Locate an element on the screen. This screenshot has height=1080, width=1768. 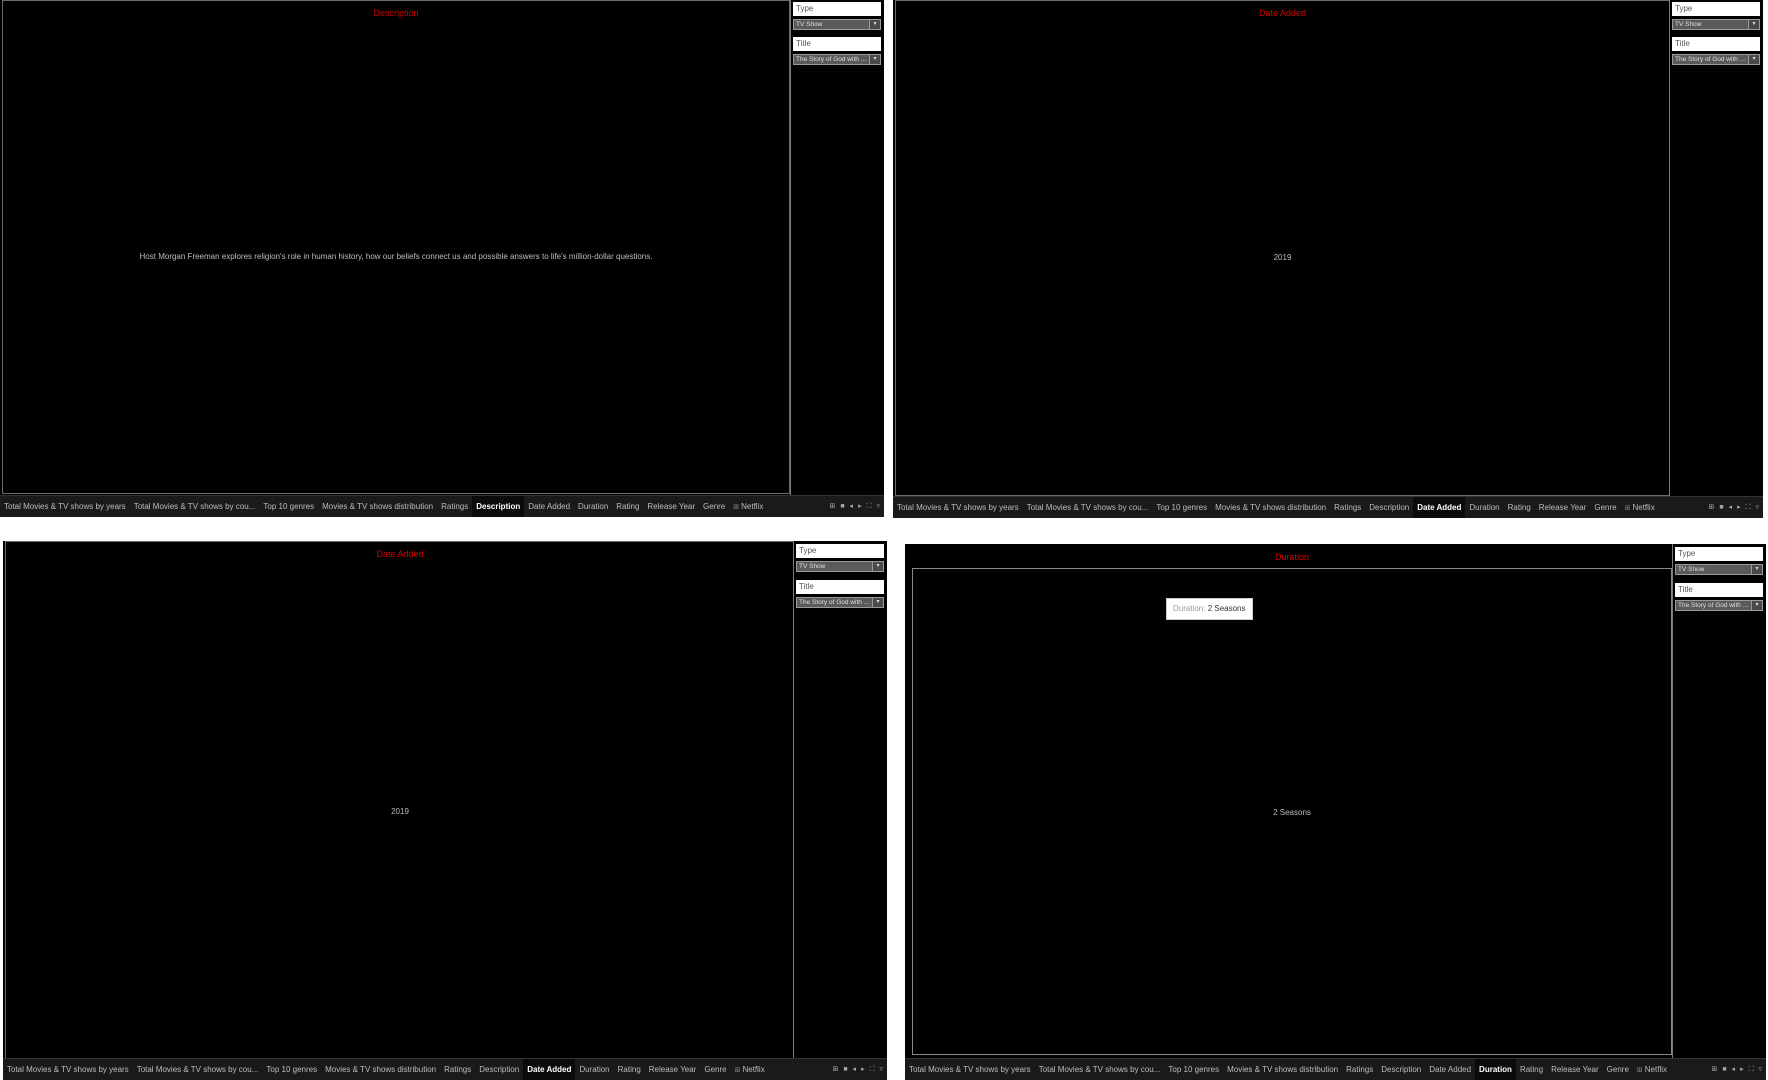
filter-label: Title is located at coordinates (1719, 590).